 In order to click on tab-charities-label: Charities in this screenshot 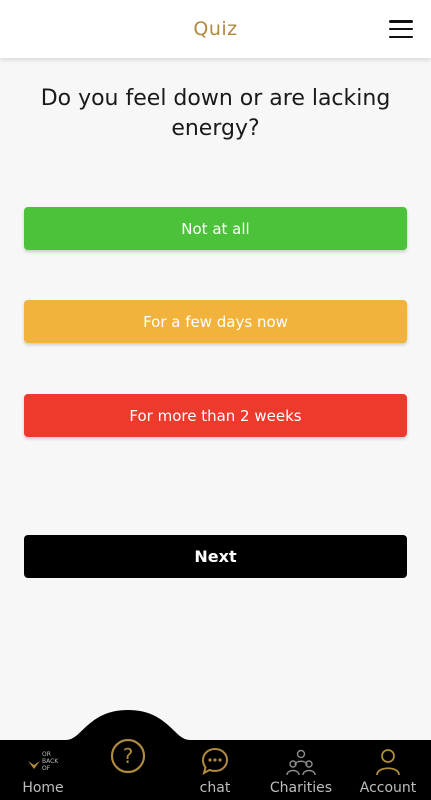, I will do `click(301, 788)`.